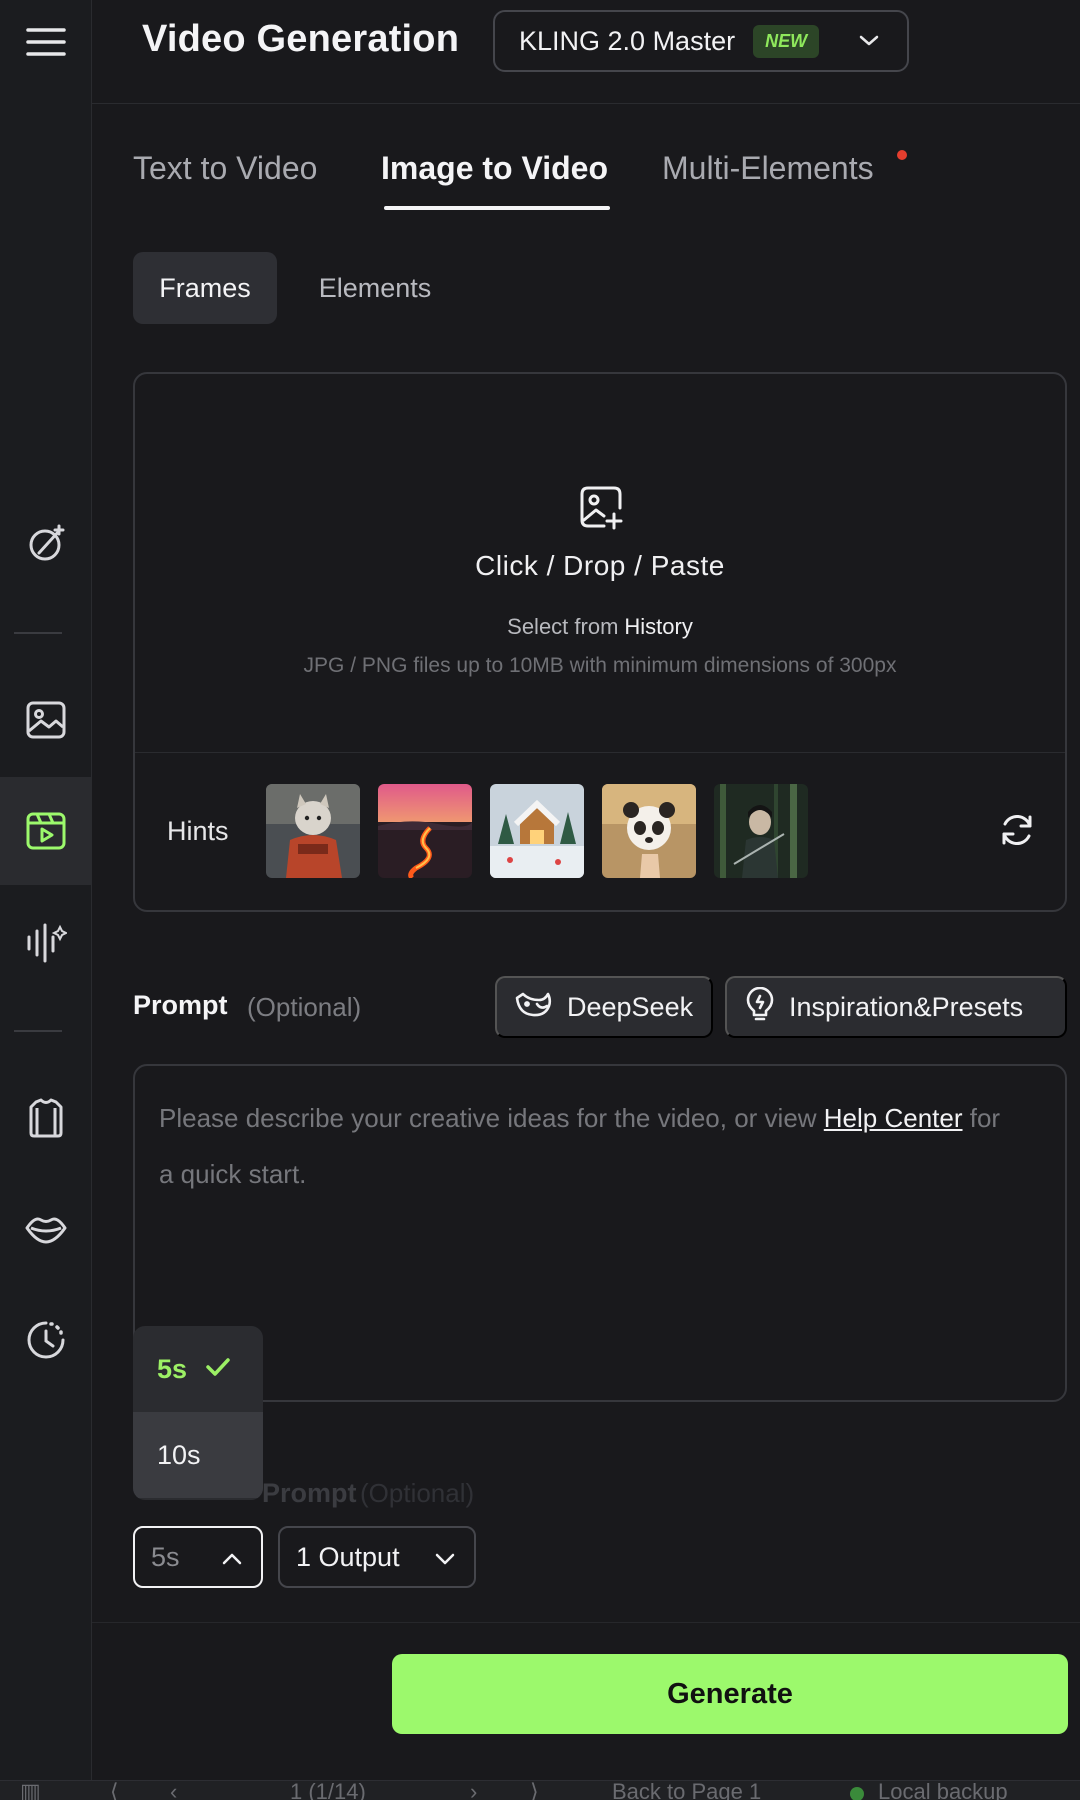 The height and width of the screenshot is (1800, 1080). I want to click on sidebar-item-lip-sync, so click(46, 1229).